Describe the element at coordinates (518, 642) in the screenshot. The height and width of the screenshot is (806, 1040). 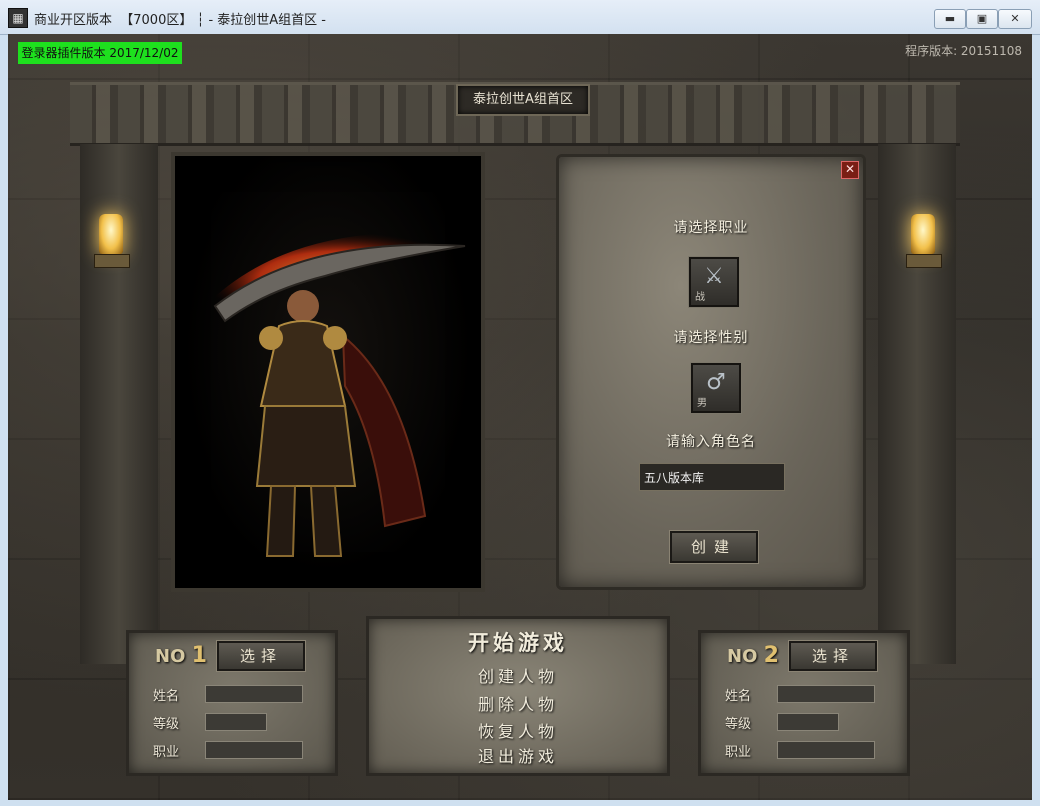
I see `start-game-button: 开始游戏` at that location.